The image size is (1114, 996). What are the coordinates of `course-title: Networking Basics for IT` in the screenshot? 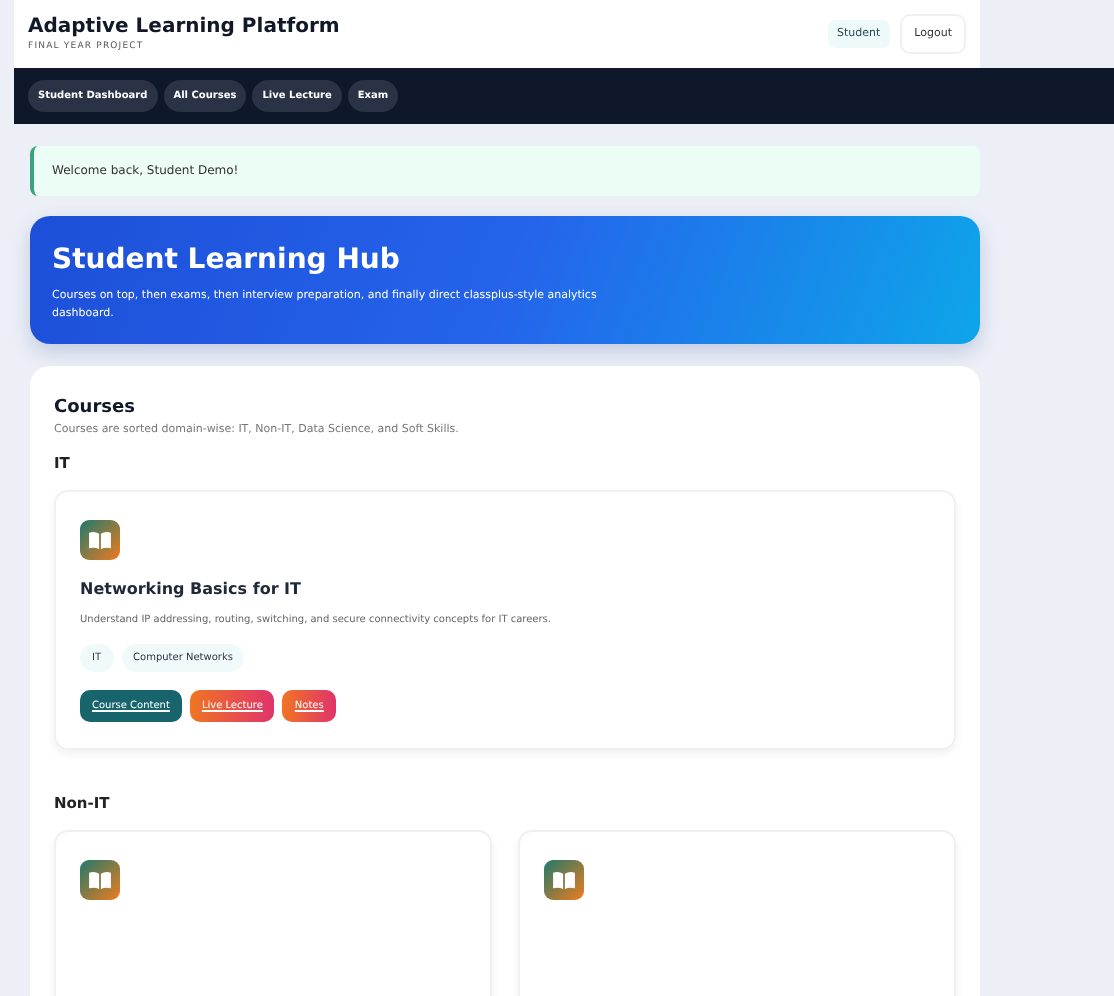 It's located at (191, 588).